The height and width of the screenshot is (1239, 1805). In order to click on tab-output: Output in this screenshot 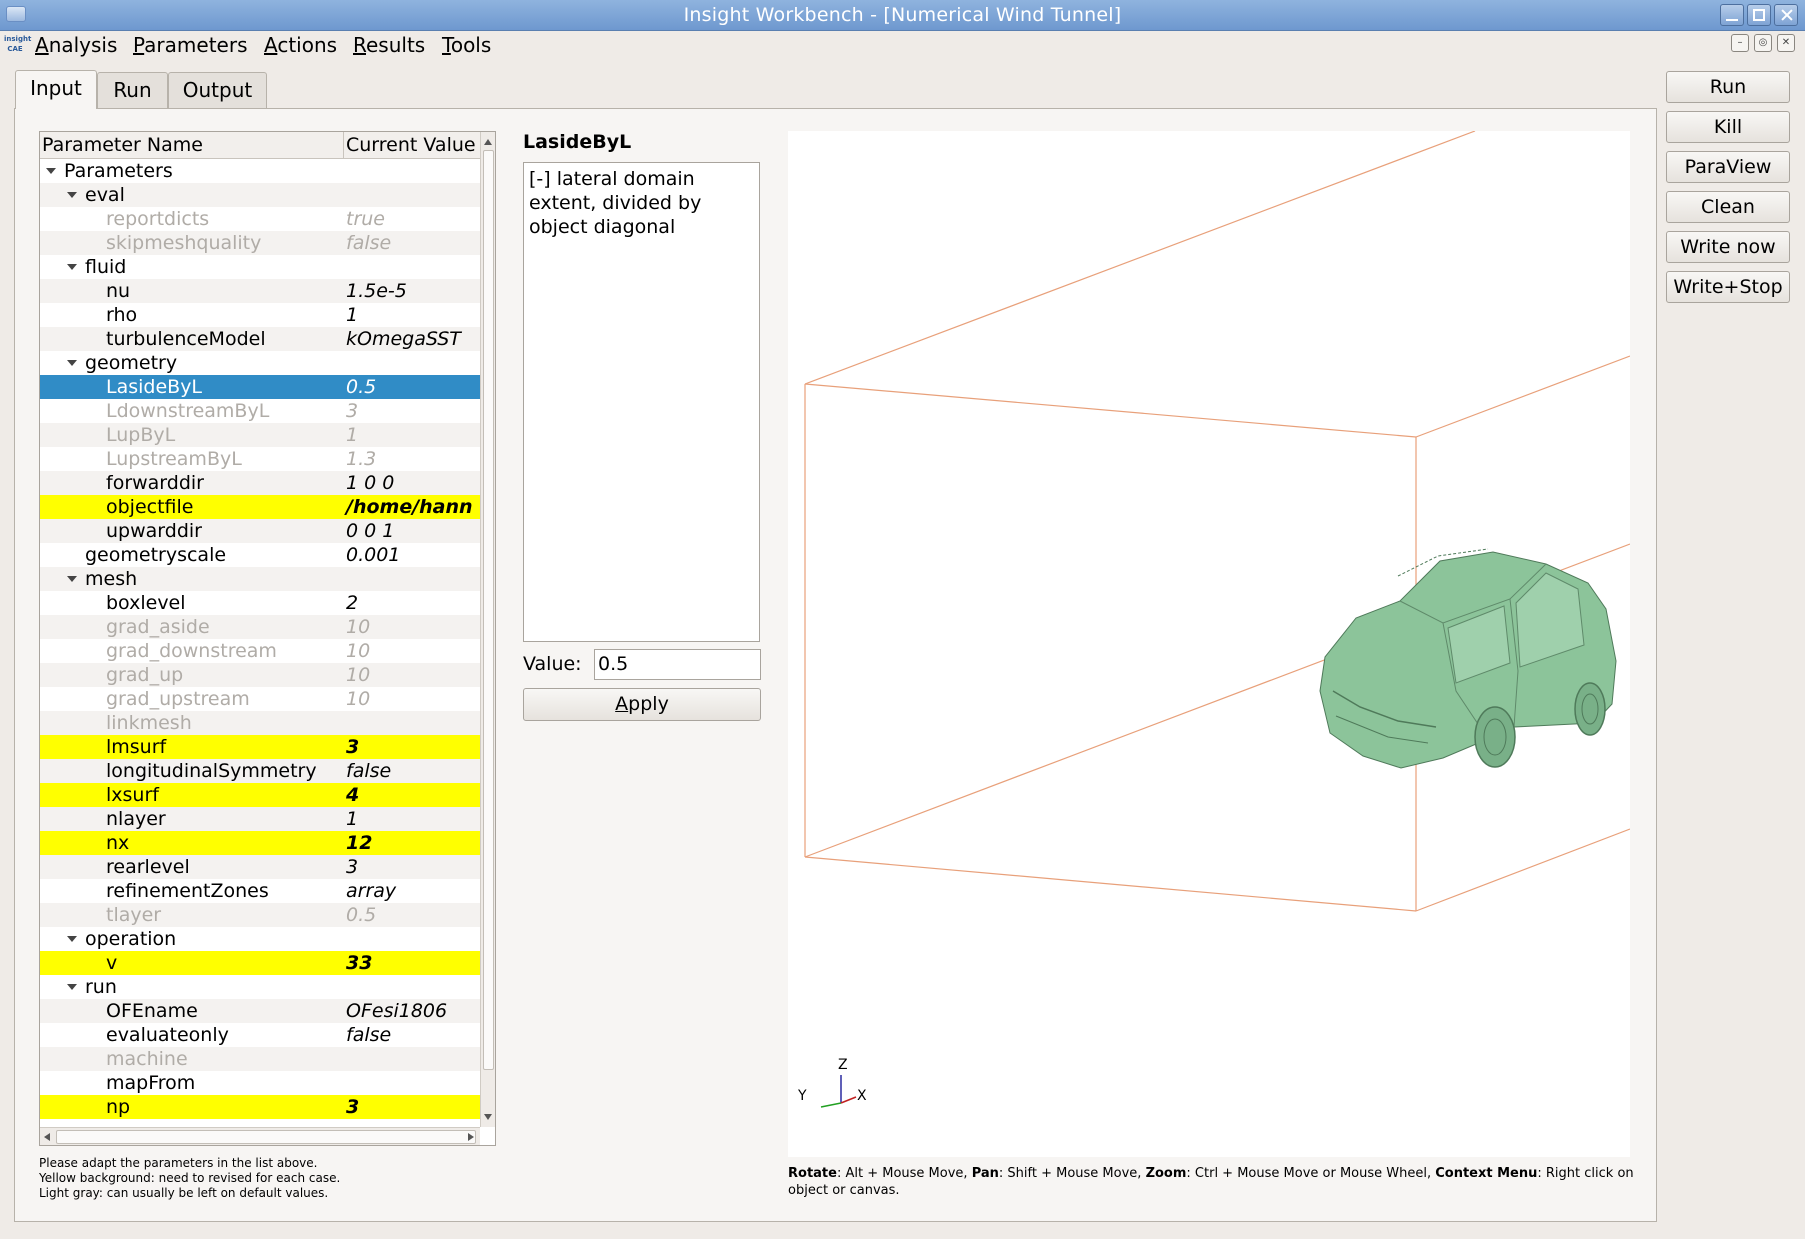, I will do `click(217, 90)`.